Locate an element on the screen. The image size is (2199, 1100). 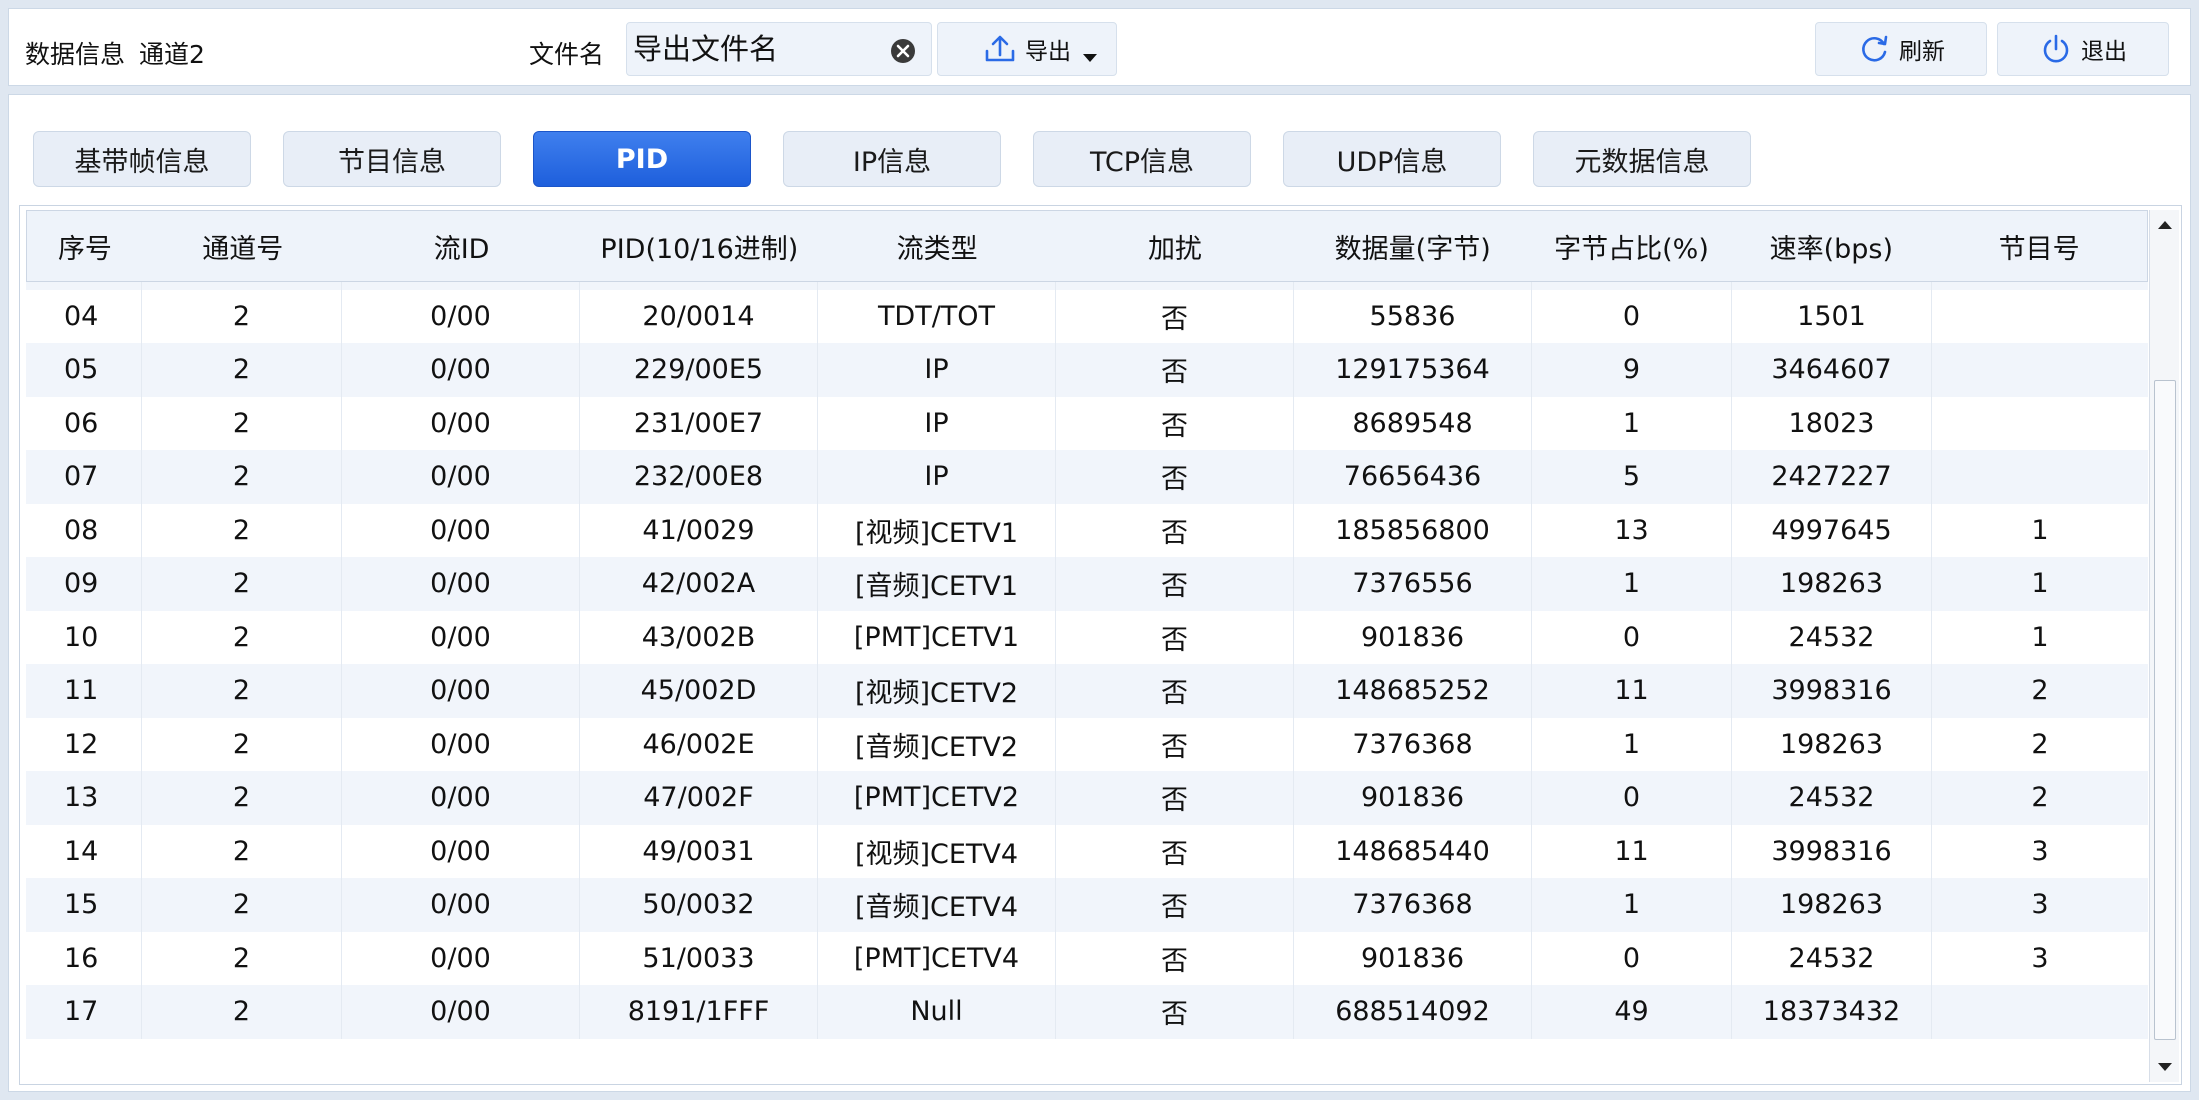
tab-udp: UDP信息 is located at coordinates (1392, 159).